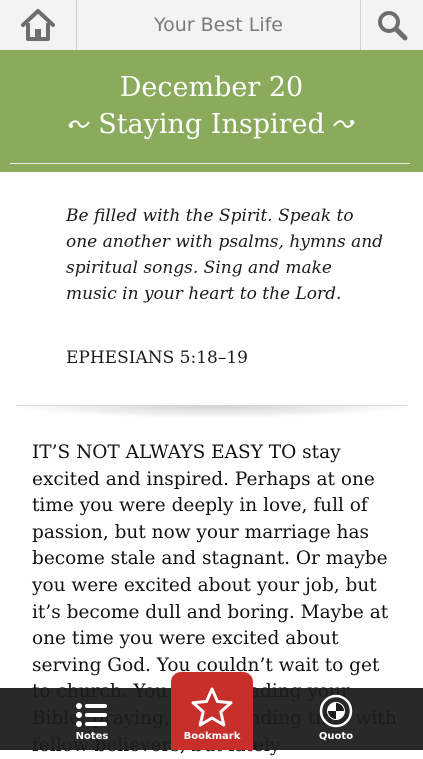 The width and height of the screenshot is (423, 759). I want to click on left-flourish-icon, so click(79, 125).